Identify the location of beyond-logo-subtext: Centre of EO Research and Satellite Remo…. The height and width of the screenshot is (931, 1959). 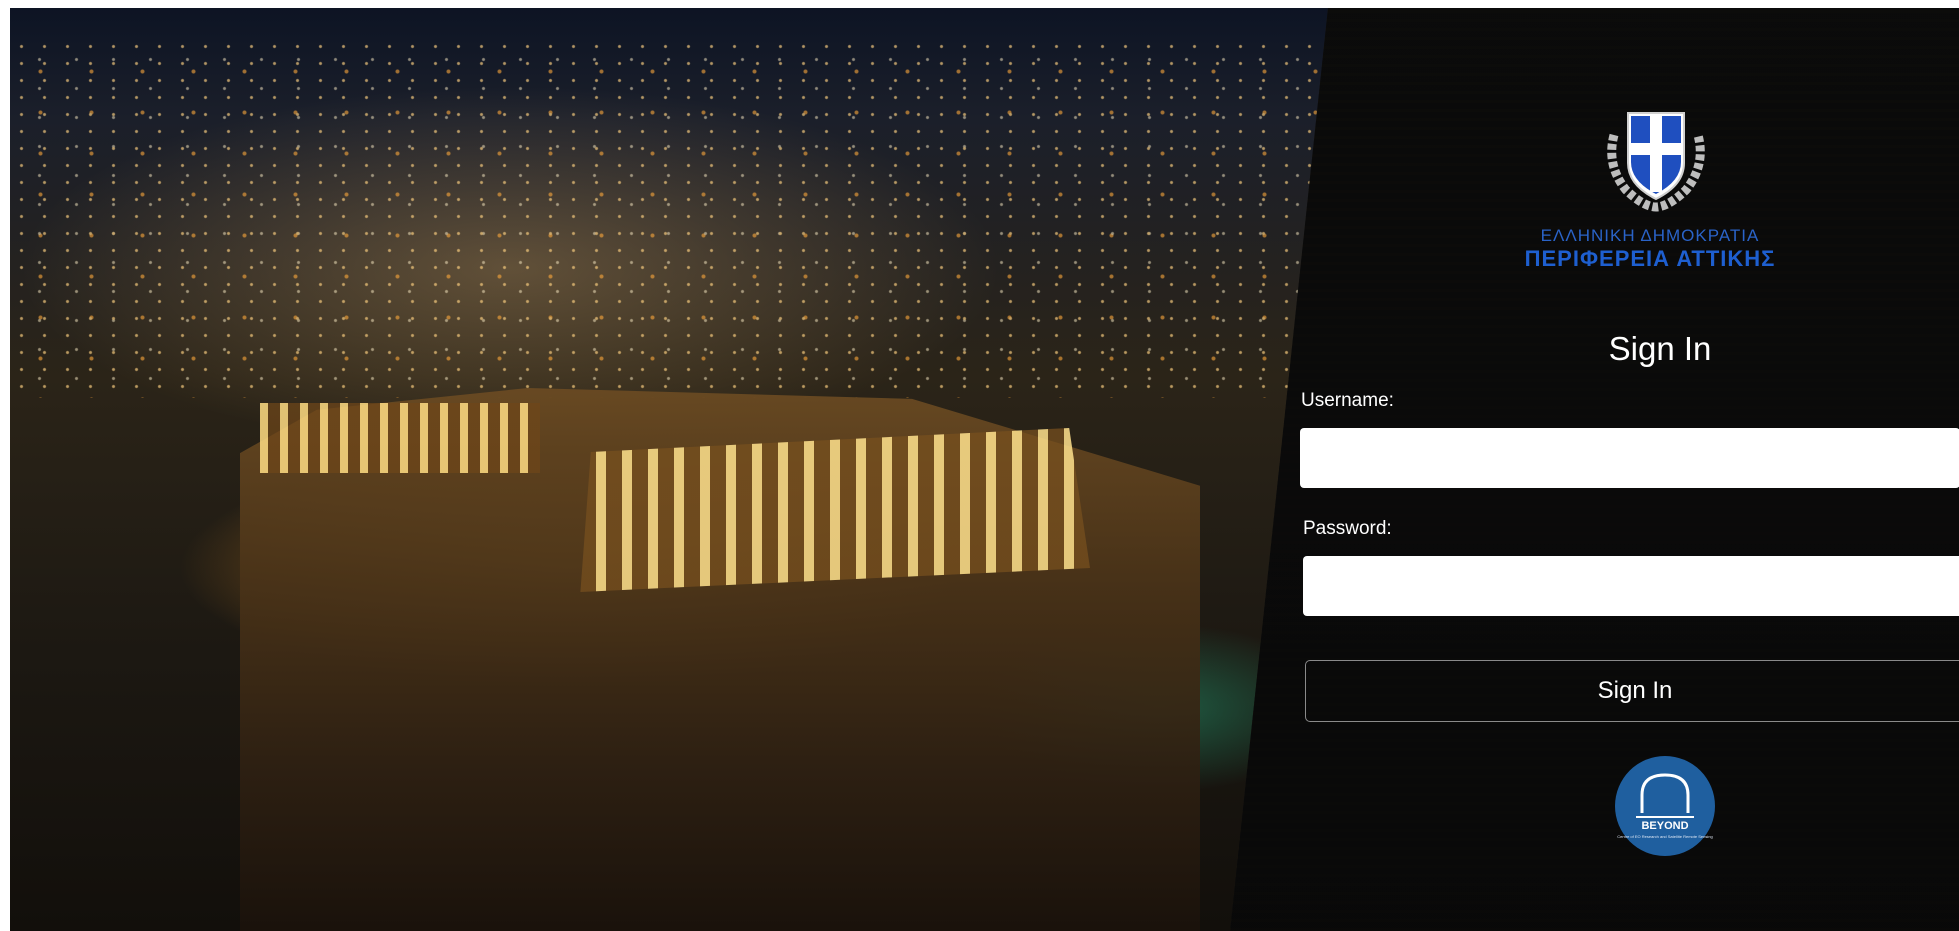
(1664, 836).